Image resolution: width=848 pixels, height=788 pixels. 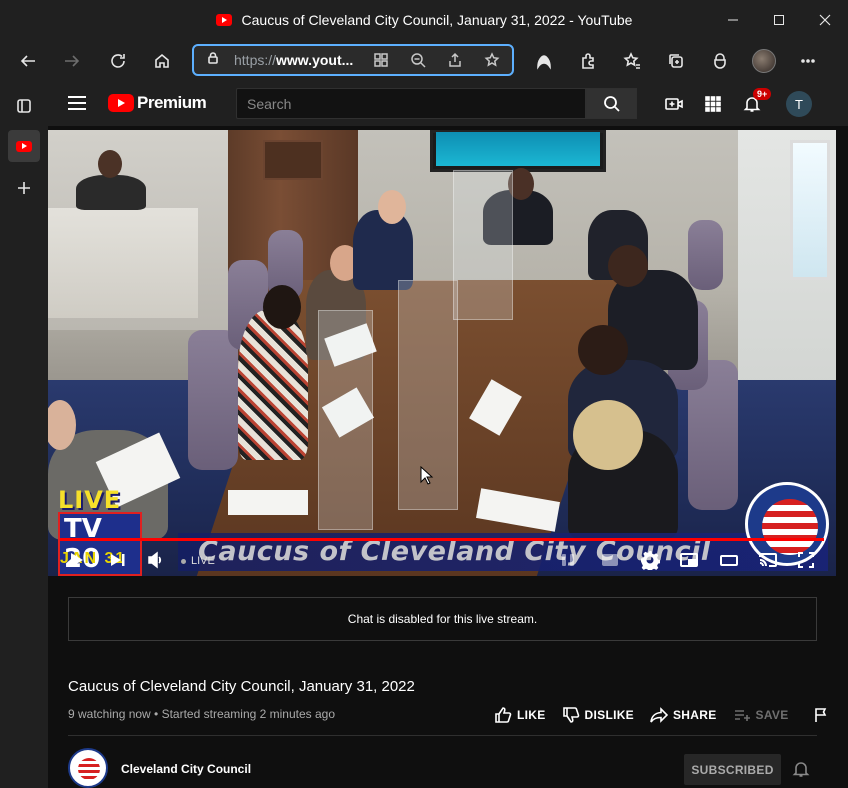 I want to click on plus-icon, so click(x=24, y=188).